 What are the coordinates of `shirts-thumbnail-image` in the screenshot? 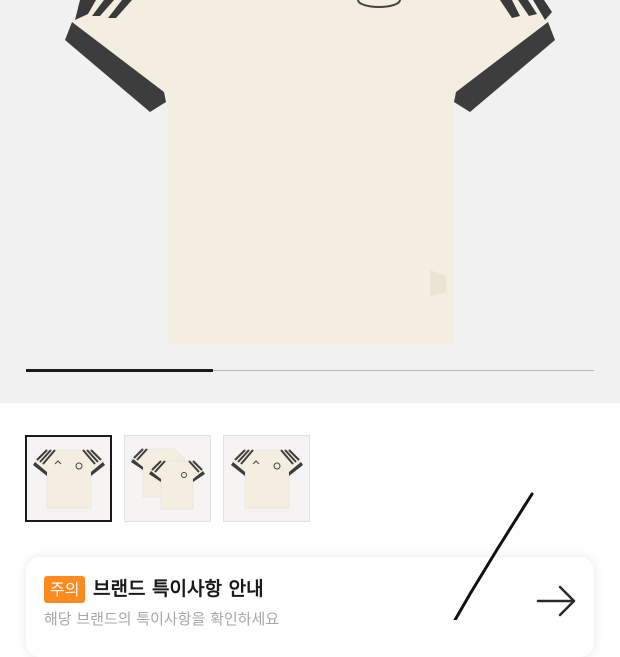 It's located at (167, 478).